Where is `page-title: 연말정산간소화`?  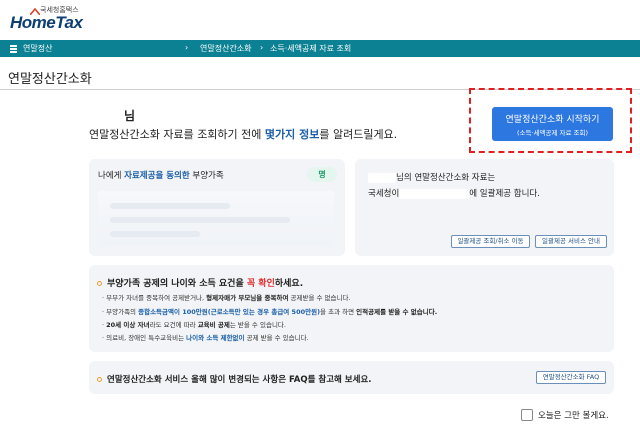 page-title: 연말정산간소화 is located at coordinates (50, 79).